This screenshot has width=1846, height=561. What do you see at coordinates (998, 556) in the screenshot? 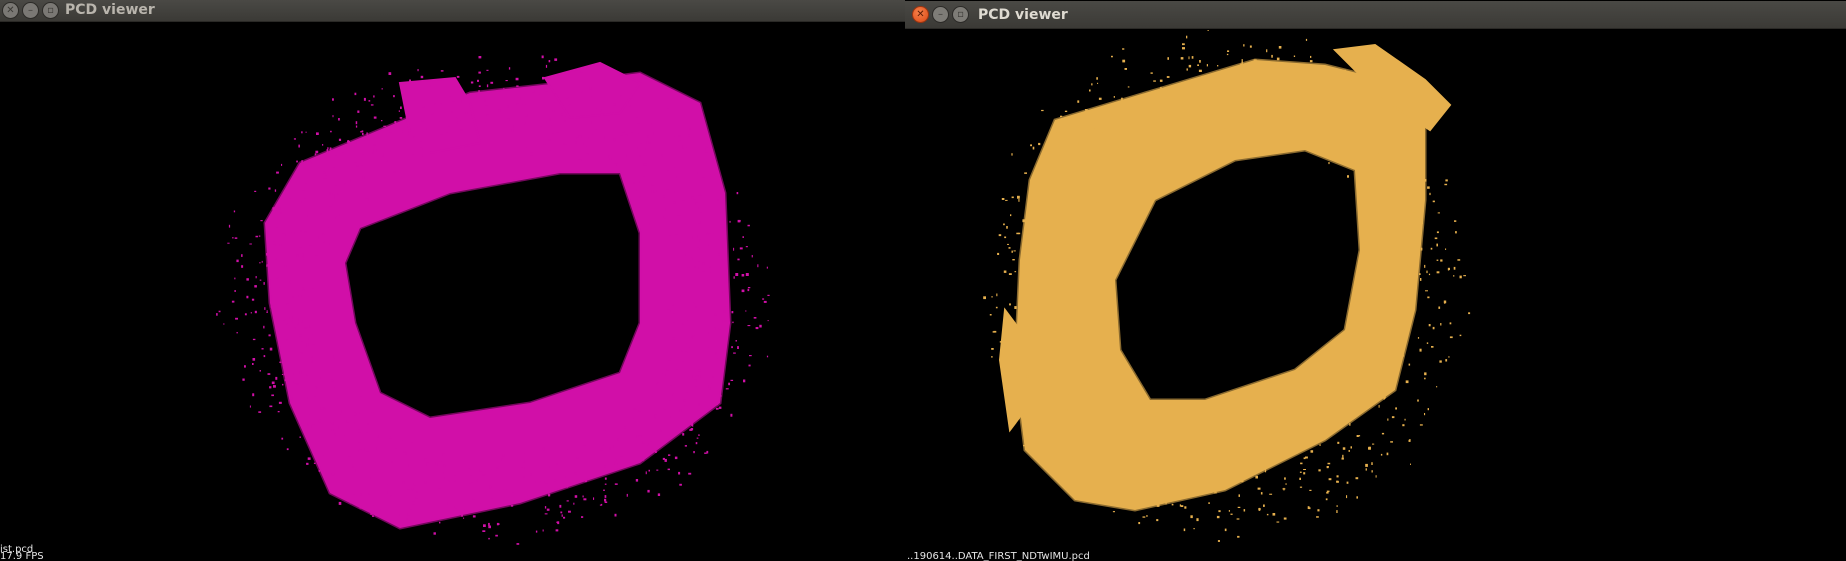
I see `cloud-filename-label: ..190614..DATA_FIRST_NDTwIMU.pcd` at bounding box center [998, 556].